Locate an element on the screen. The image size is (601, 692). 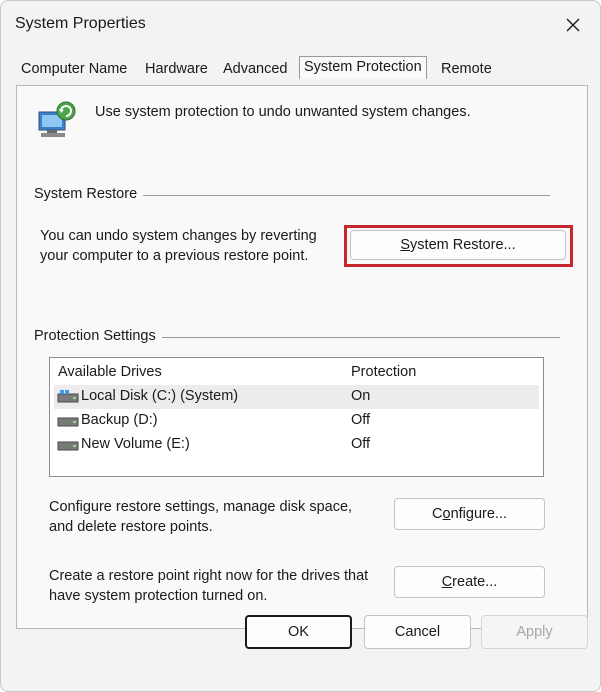
apply-button-label-rest: pply is located at coordinates (539, 632).